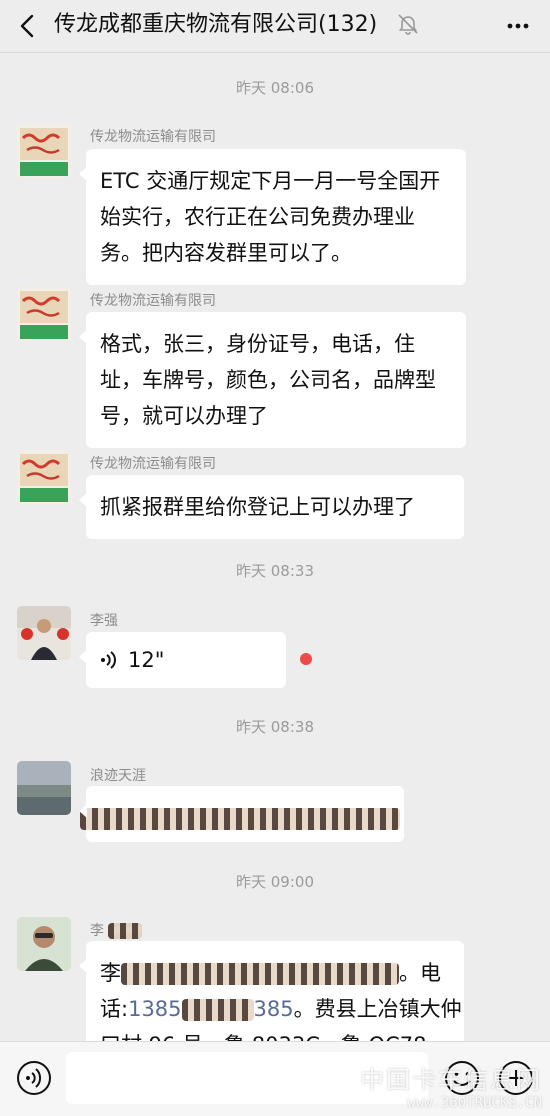 This screenshot has height=1116, width=550. What do you see at coordinates (516, 1078) in the screenshot?
I see `plus-icon` at bounding box center [516, 1078].